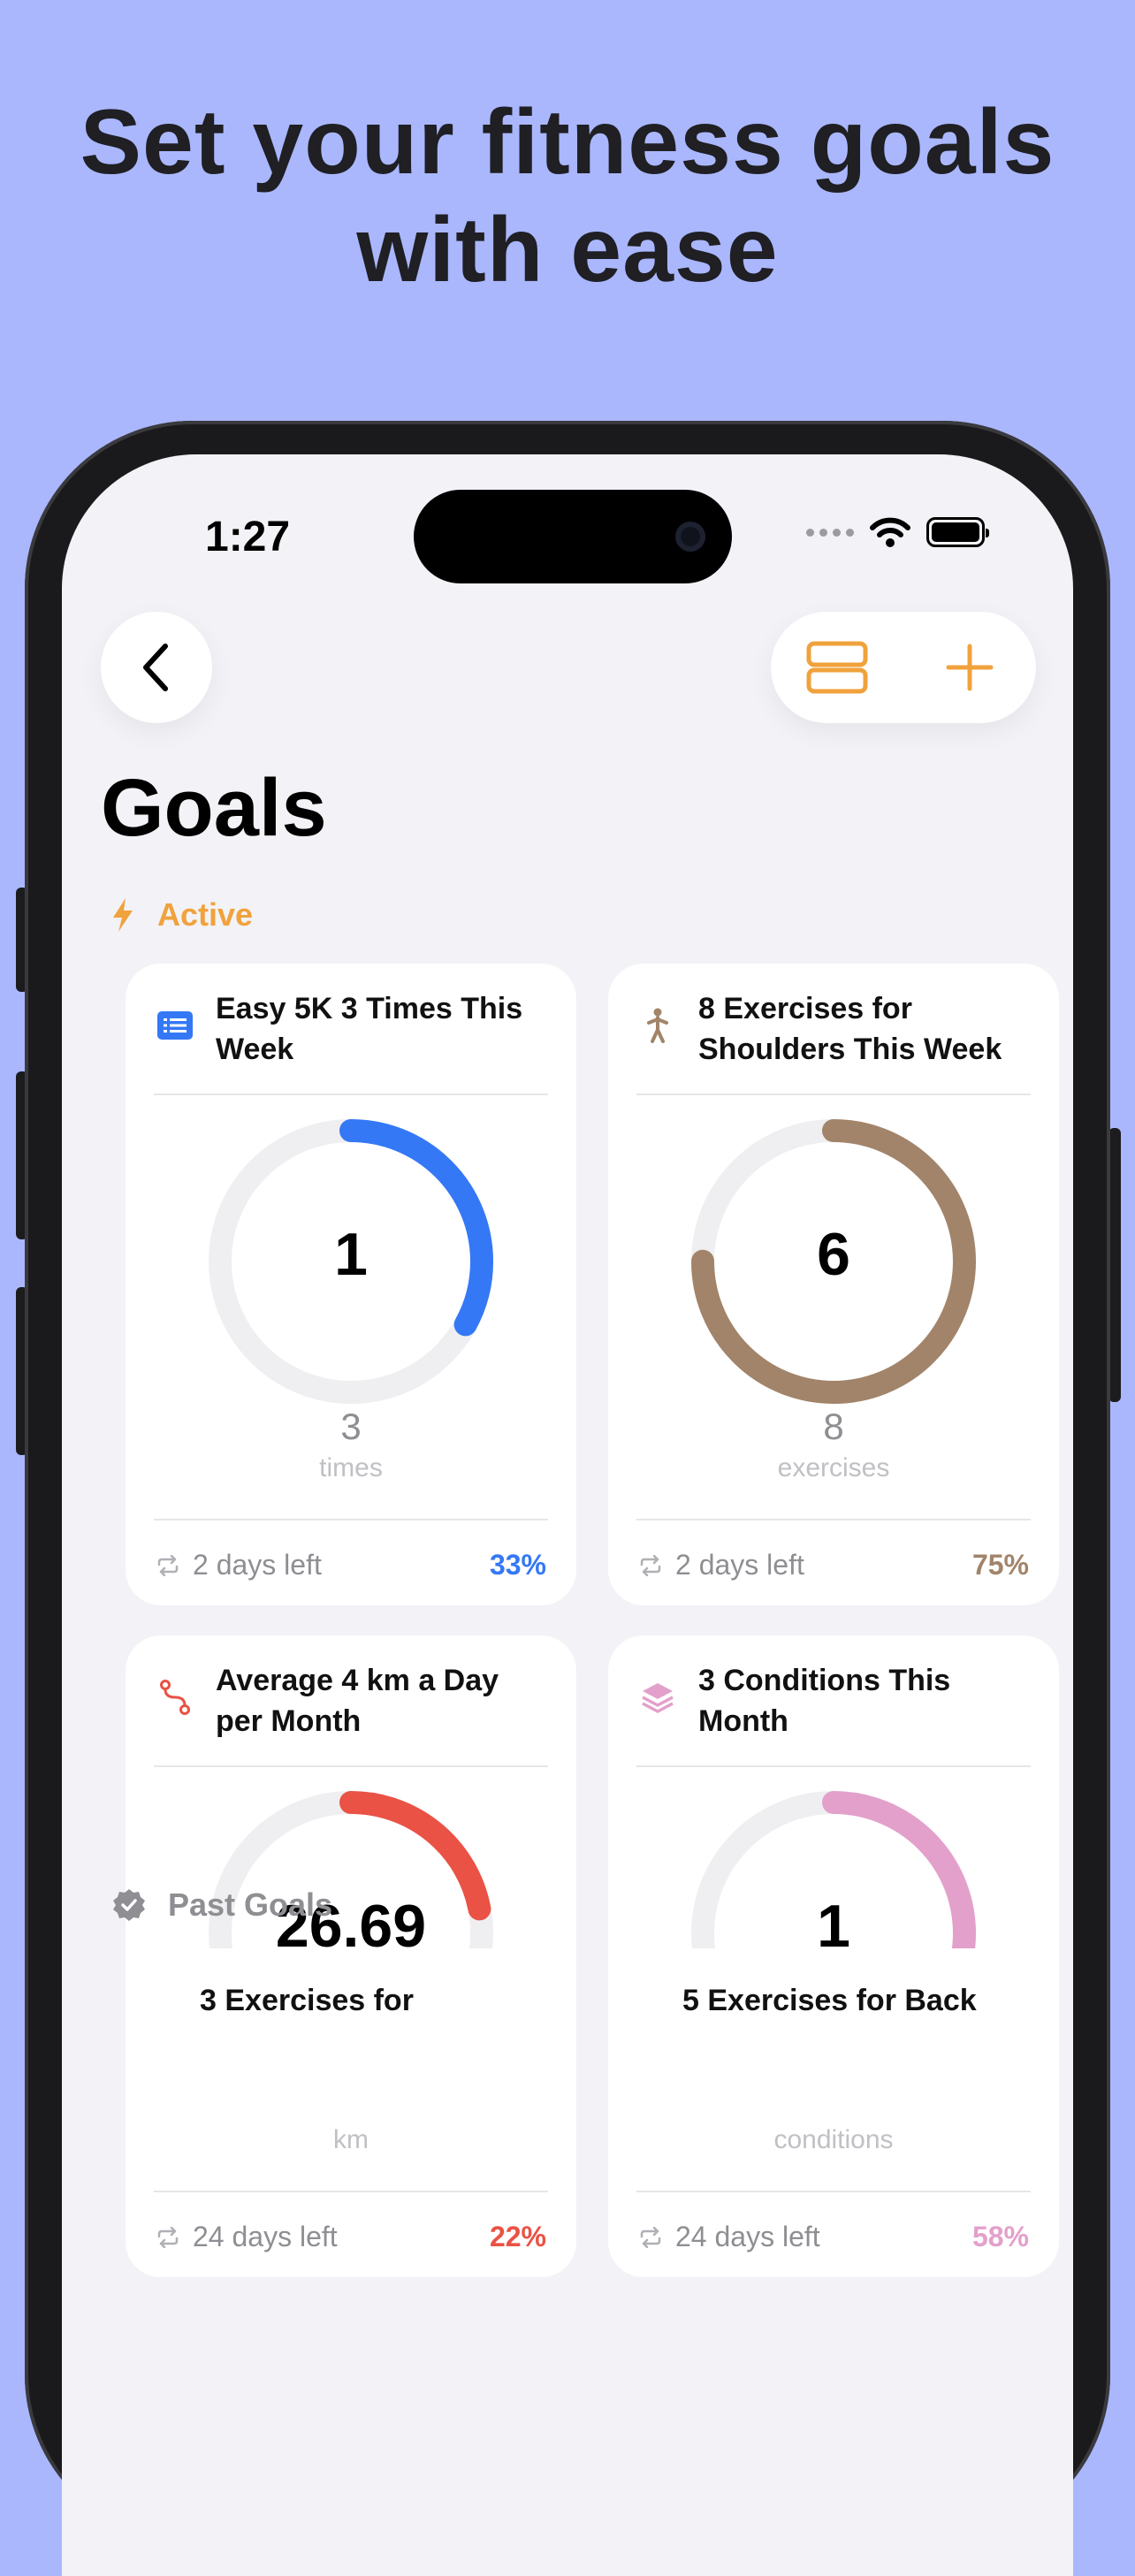  I want to click on goal-percent: 33%, so click(517, 1565).